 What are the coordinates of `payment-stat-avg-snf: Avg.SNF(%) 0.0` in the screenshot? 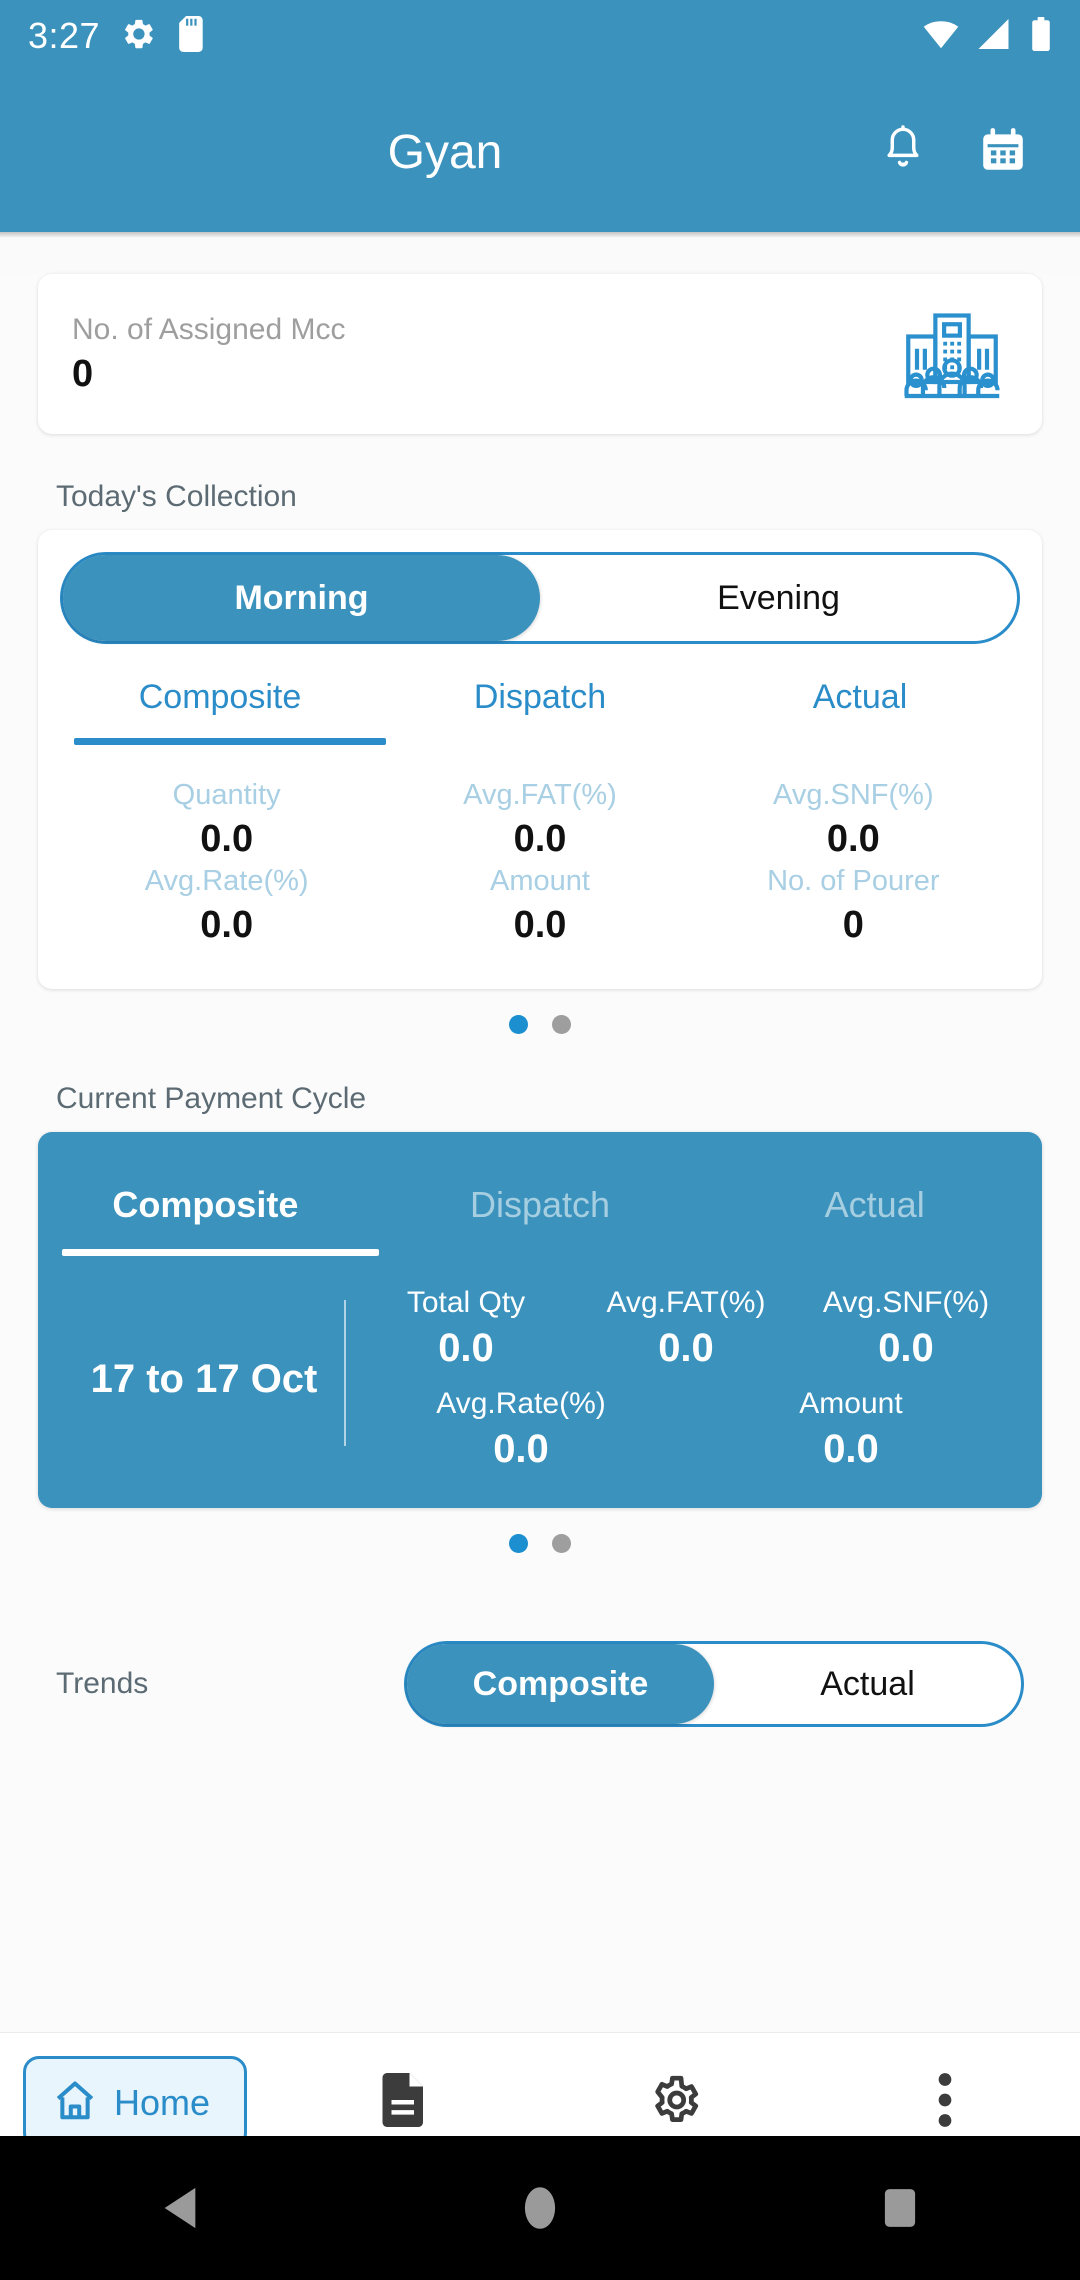 It's located at (906, 1328).